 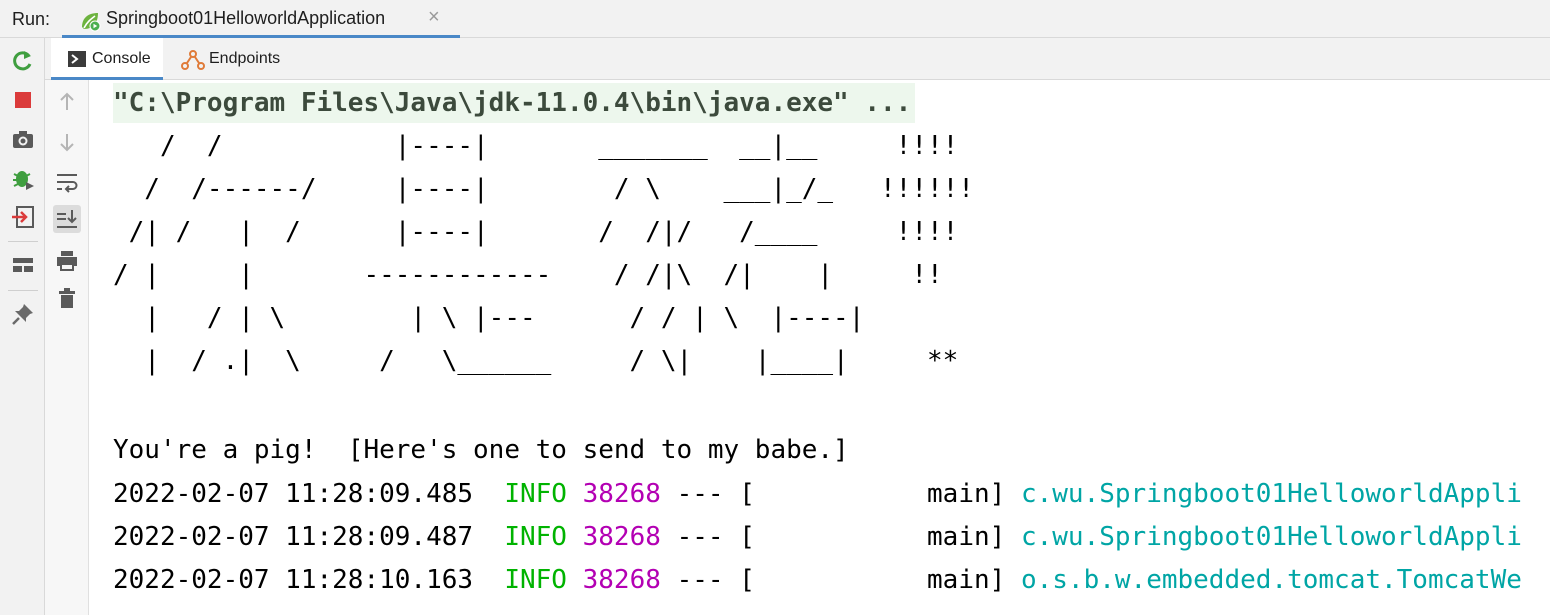 I want to click on debug-button, so click(x=23, y=178).